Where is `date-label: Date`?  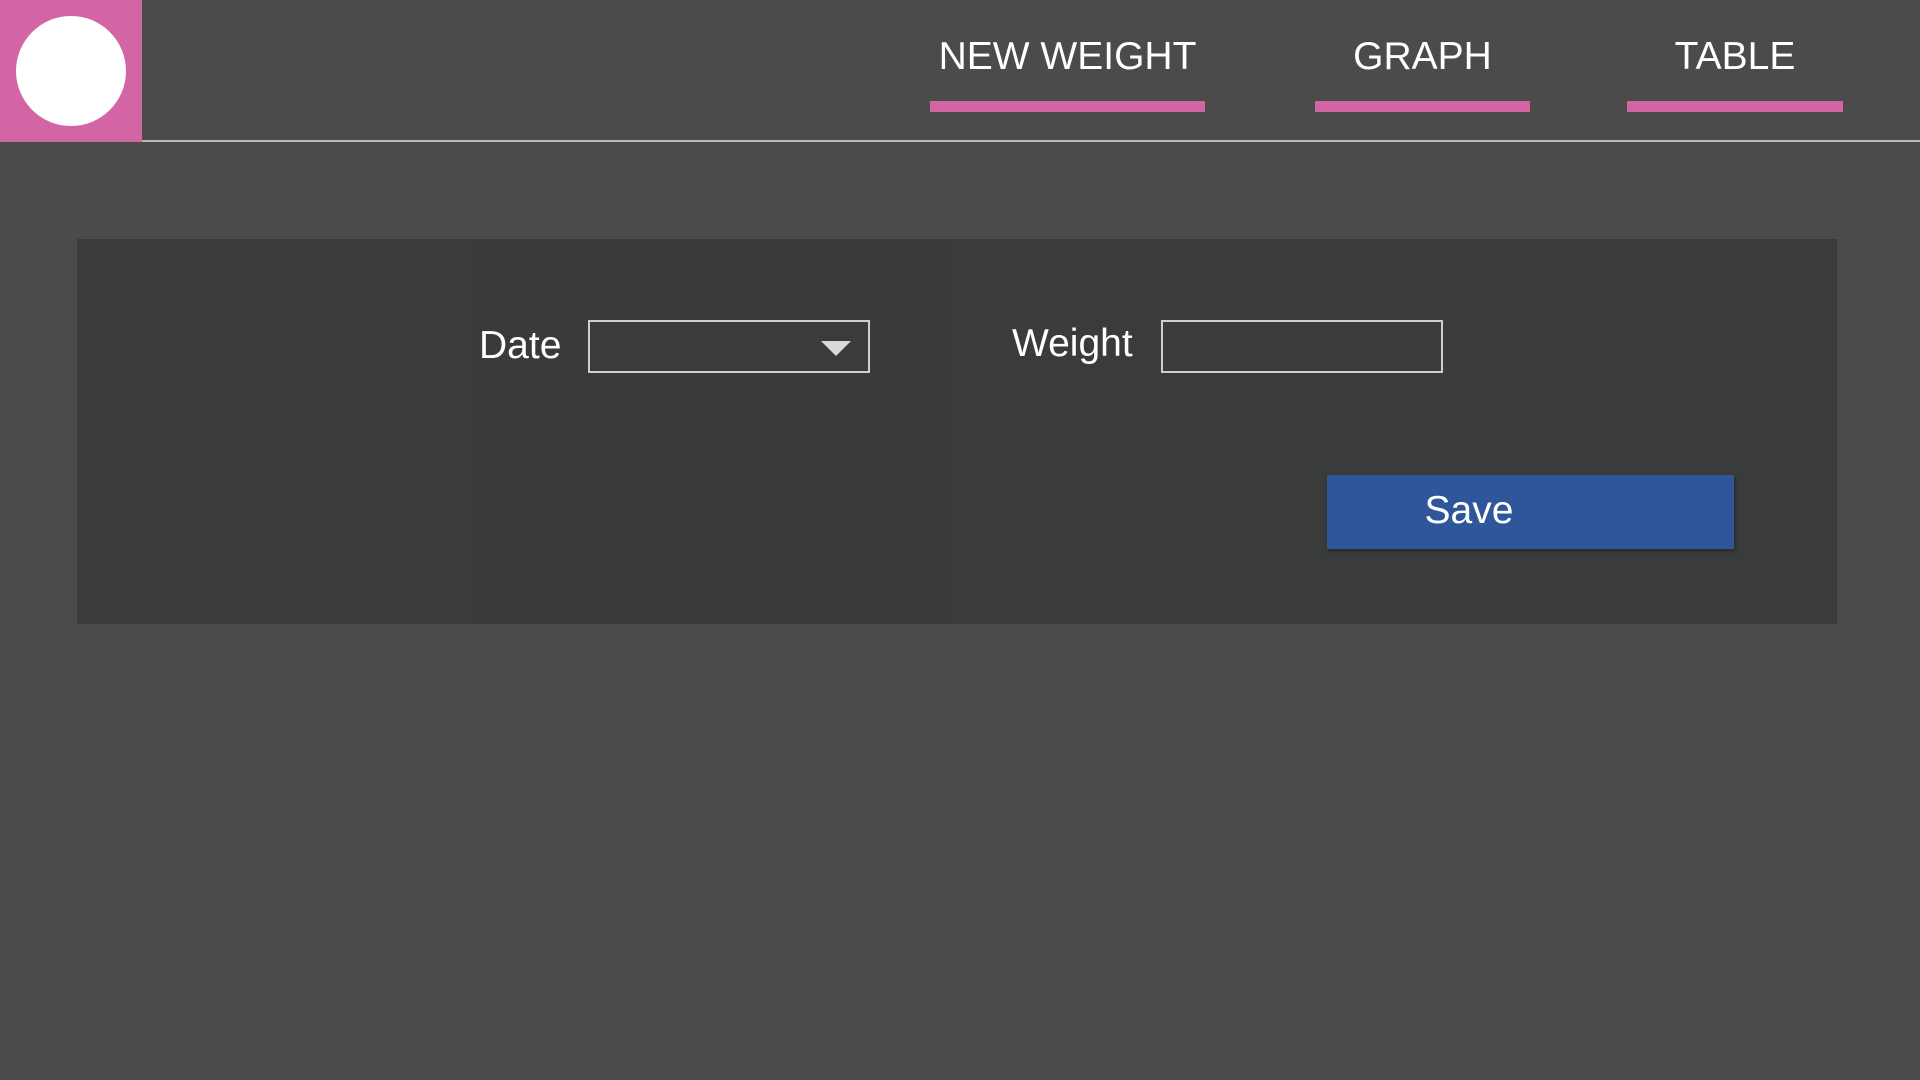
date-label: Date is located at coordinates (520, 345).